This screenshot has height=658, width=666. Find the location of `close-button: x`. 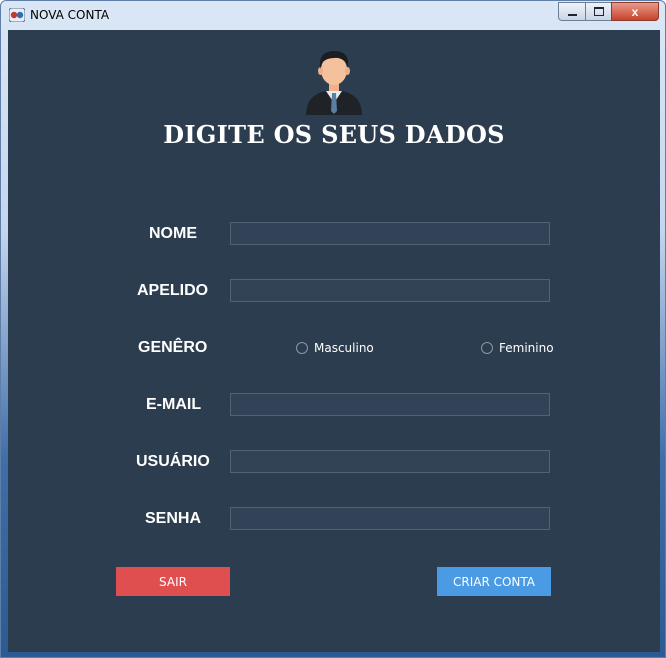

close-button: x is located at coordinates (635, 11).